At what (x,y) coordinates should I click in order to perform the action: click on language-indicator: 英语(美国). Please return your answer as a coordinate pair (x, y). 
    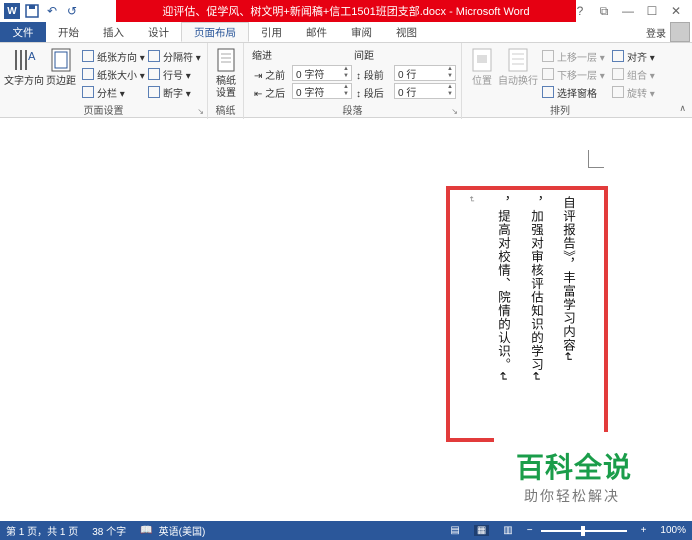
    Looking at the image, I should click on (182, 530).